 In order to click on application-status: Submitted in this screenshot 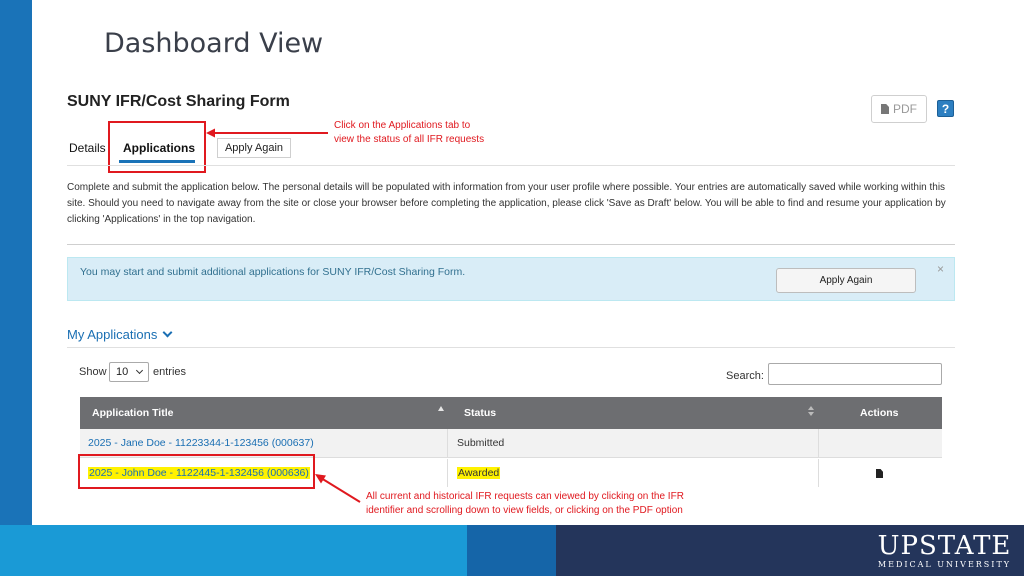, I will do `click(481, 443)`.